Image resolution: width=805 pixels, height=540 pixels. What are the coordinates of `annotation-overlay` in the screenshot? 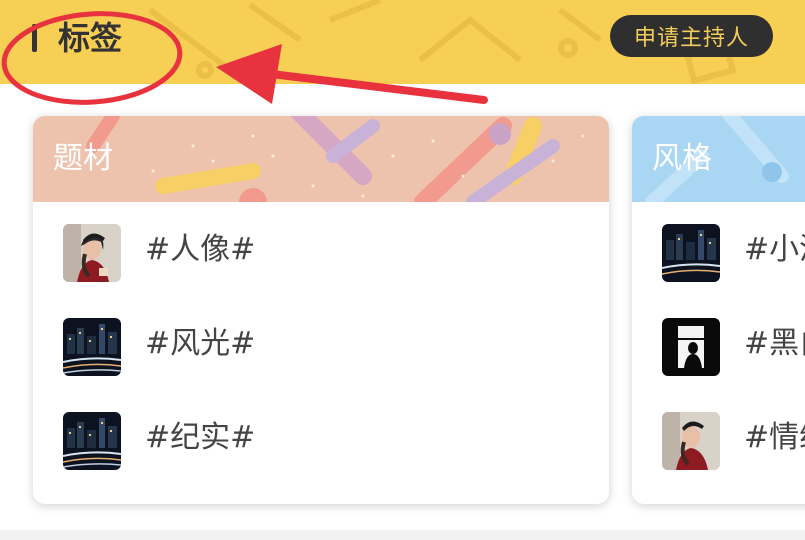 It's located at (244, 58).